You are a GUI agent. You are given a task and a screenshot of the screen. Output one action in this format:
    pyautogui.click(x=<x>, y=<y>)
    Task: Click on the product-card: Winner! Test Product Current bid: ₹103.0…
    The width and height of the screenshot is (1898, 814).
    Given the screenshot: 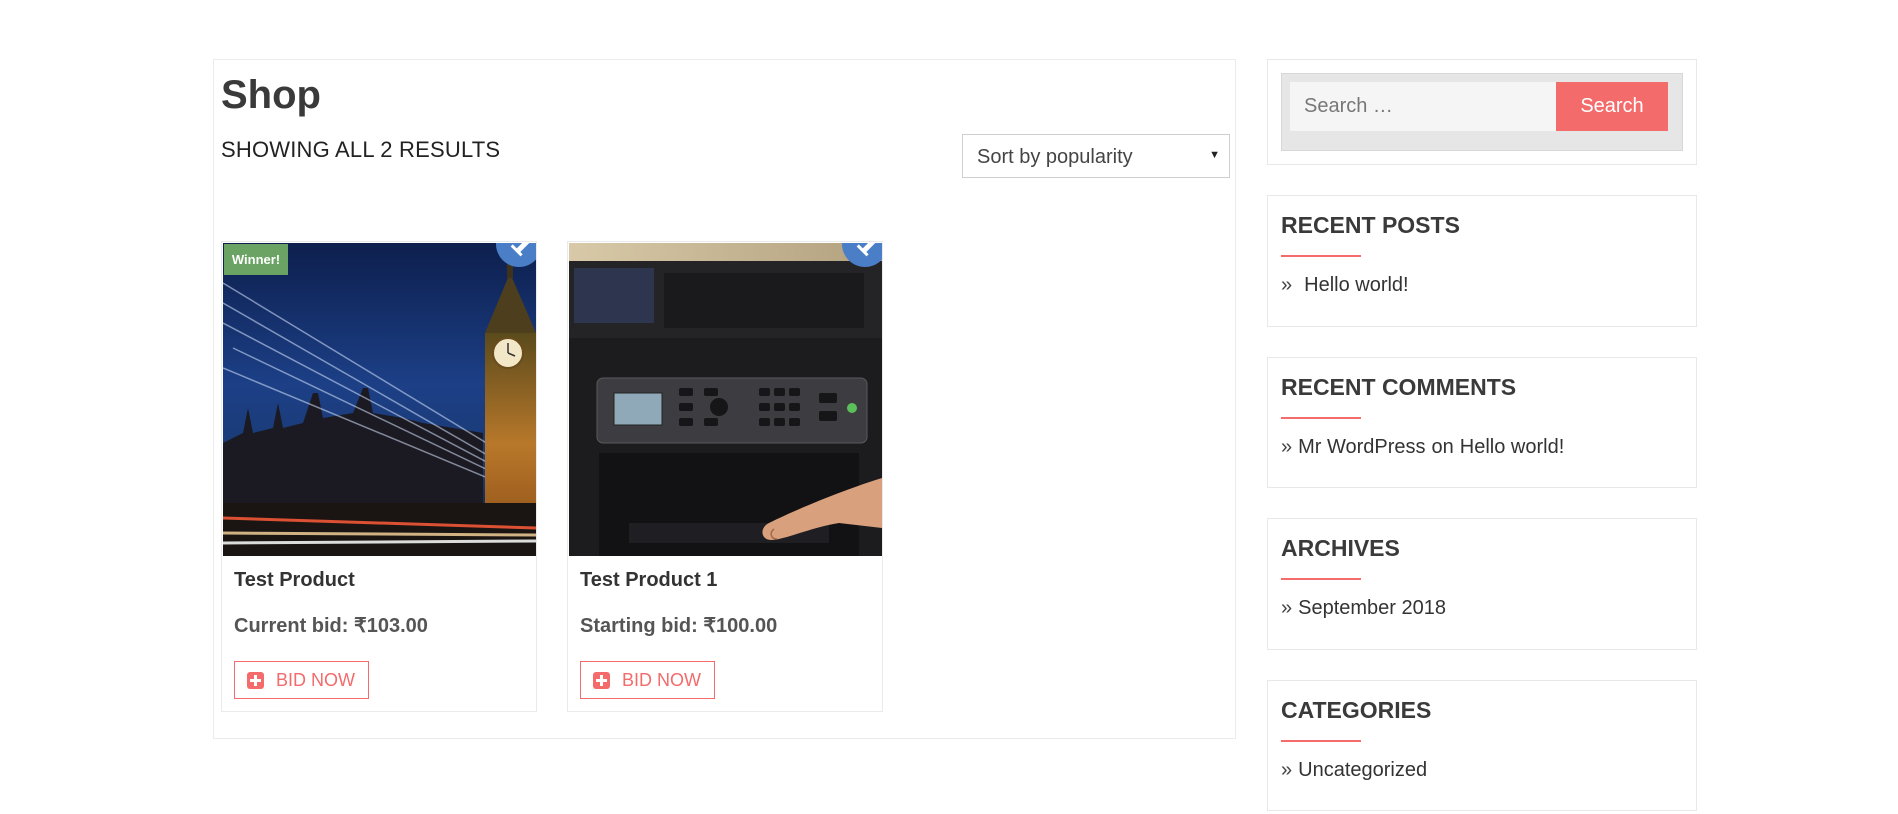 What is the action you would take?
    pyautogui.click(x=379, y=476)
    